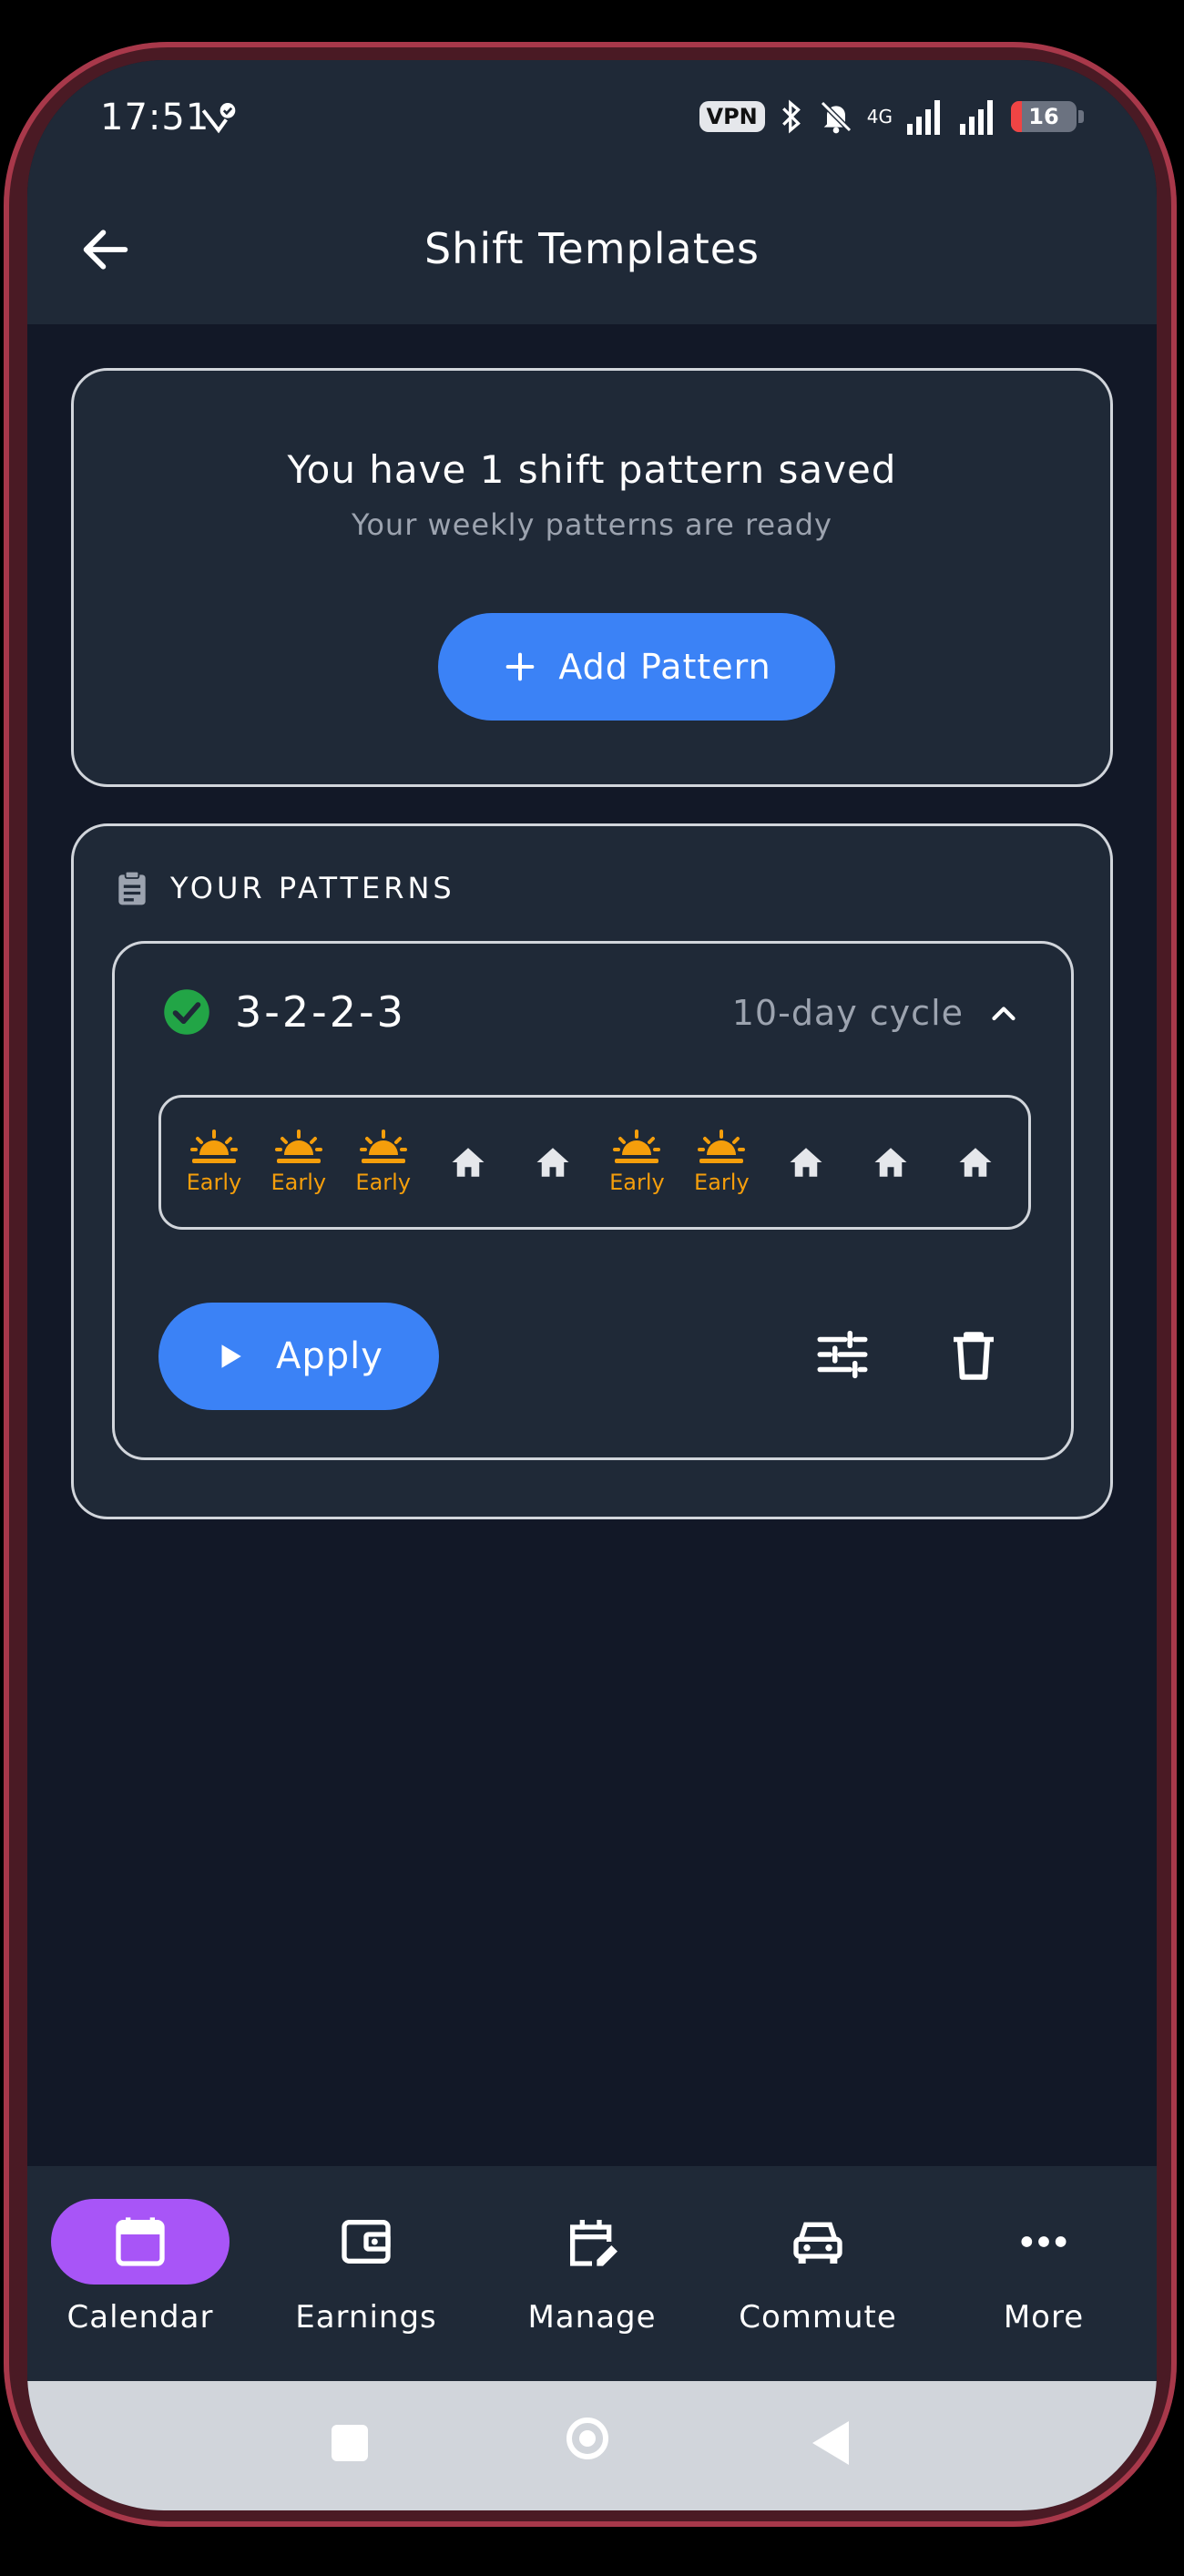 The image size is (1184, 2576). I want to click on clipboard-icon, so click(132, 887).